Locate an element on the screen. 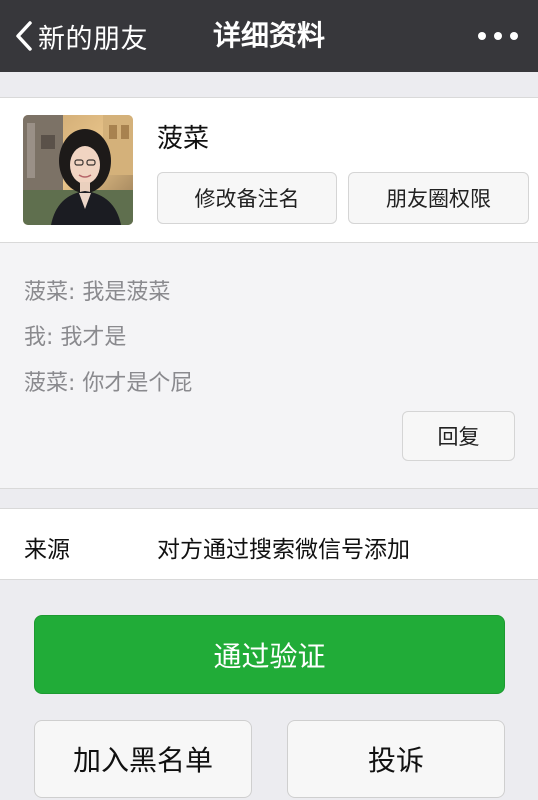  nav-bar: 新的朋友 详细资料 is located at coordinates (269, 36).